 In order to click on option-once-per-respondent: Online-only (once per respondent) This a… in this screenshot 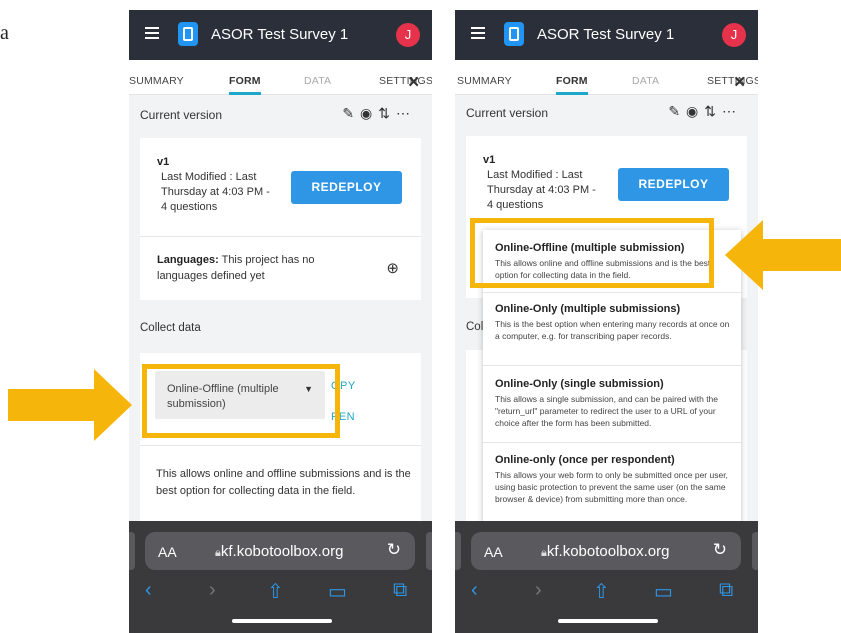, I will do `click(614, 479)`.